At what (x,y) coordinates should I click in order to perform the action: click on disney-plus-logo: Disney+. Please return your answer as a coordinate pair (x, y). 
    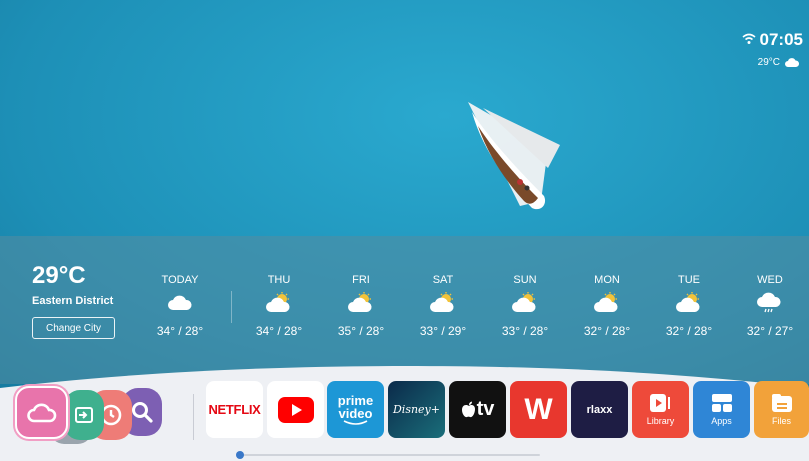
    Looking at the image, I should click on (416, 409).